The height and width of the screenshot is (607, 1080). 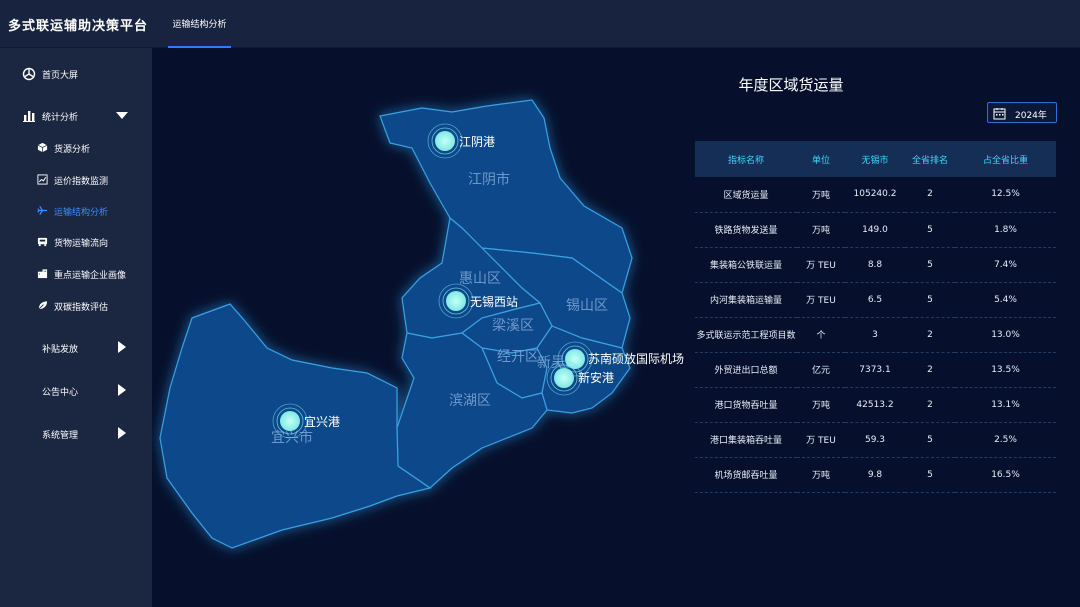 I want to click on cell: 机场货邮吞吐量, so click(x=746, y=475).